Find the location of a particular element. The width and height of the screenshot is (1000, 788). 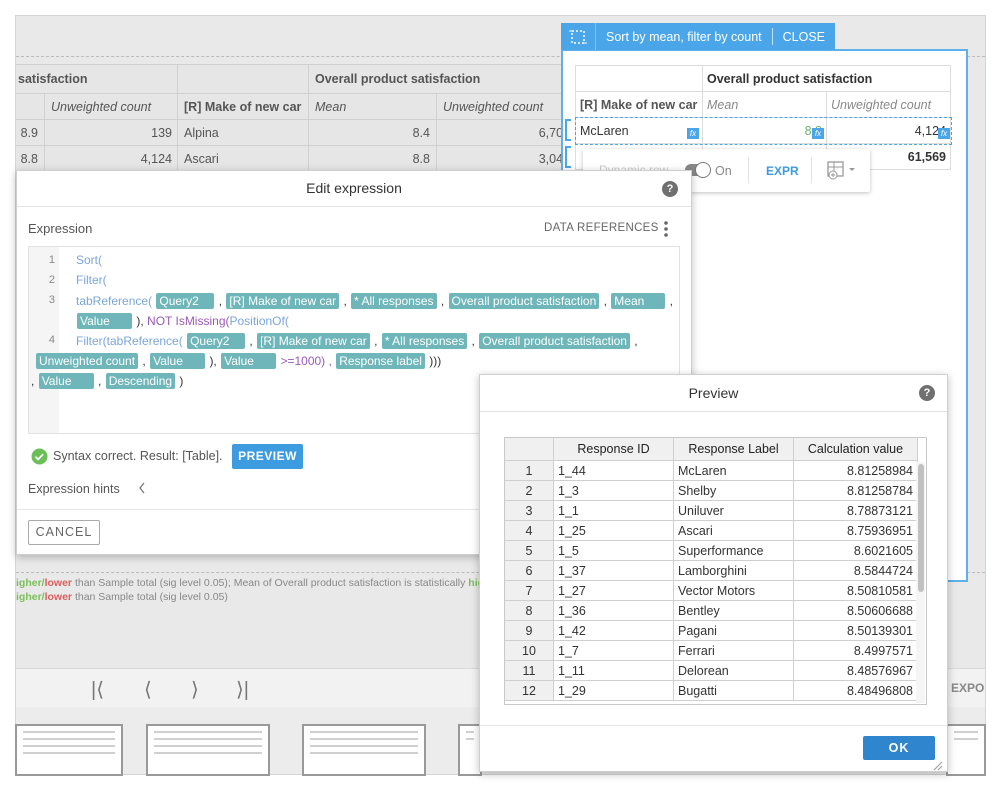

table-cell: 8.5844724 is located at coordinates (855, 570).